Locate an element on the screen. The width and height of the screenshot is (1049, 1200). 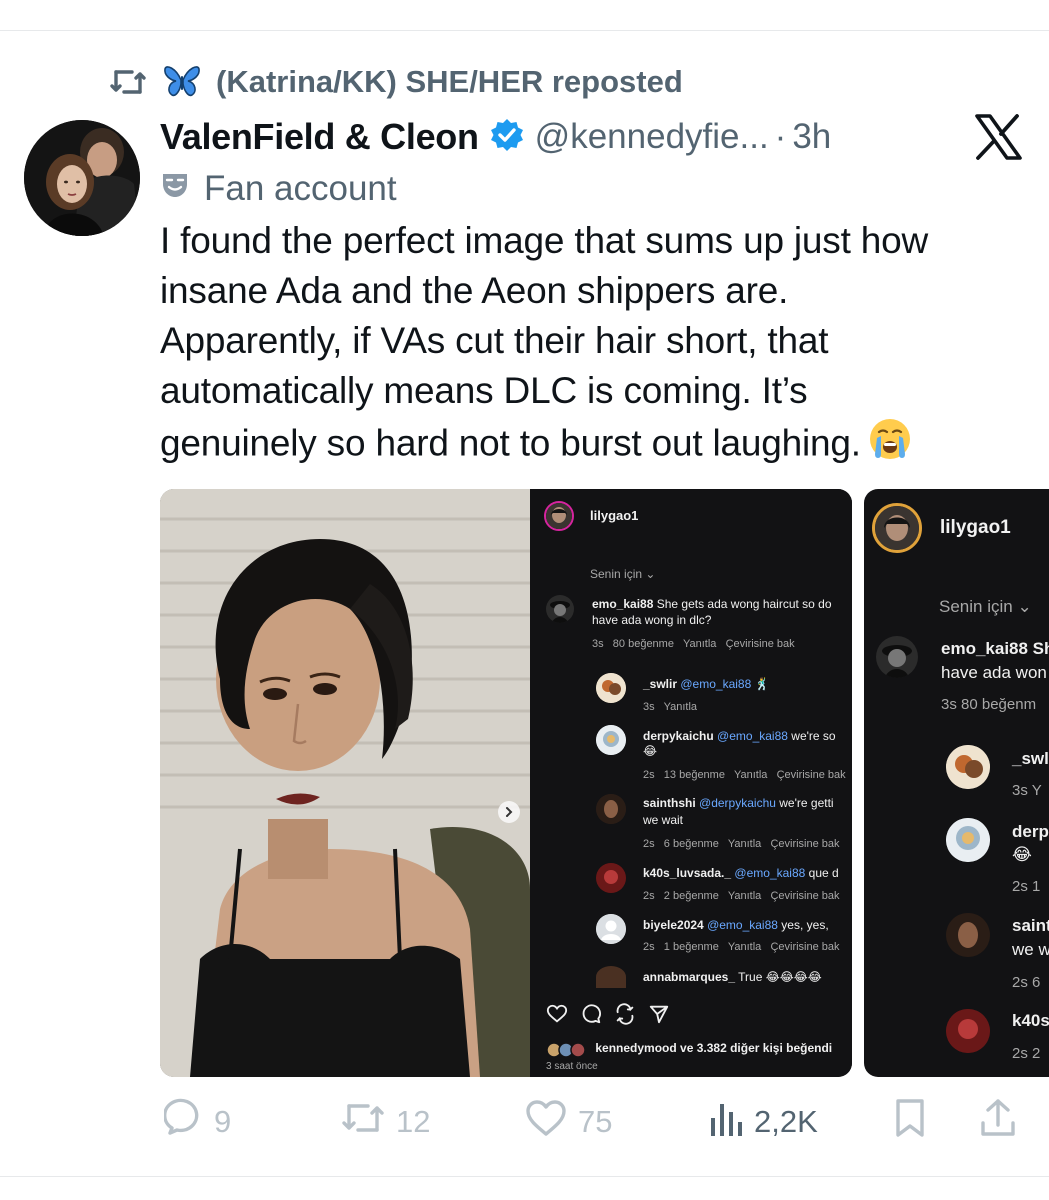
comment-body: have ada won is located at coordinates (994, 672).